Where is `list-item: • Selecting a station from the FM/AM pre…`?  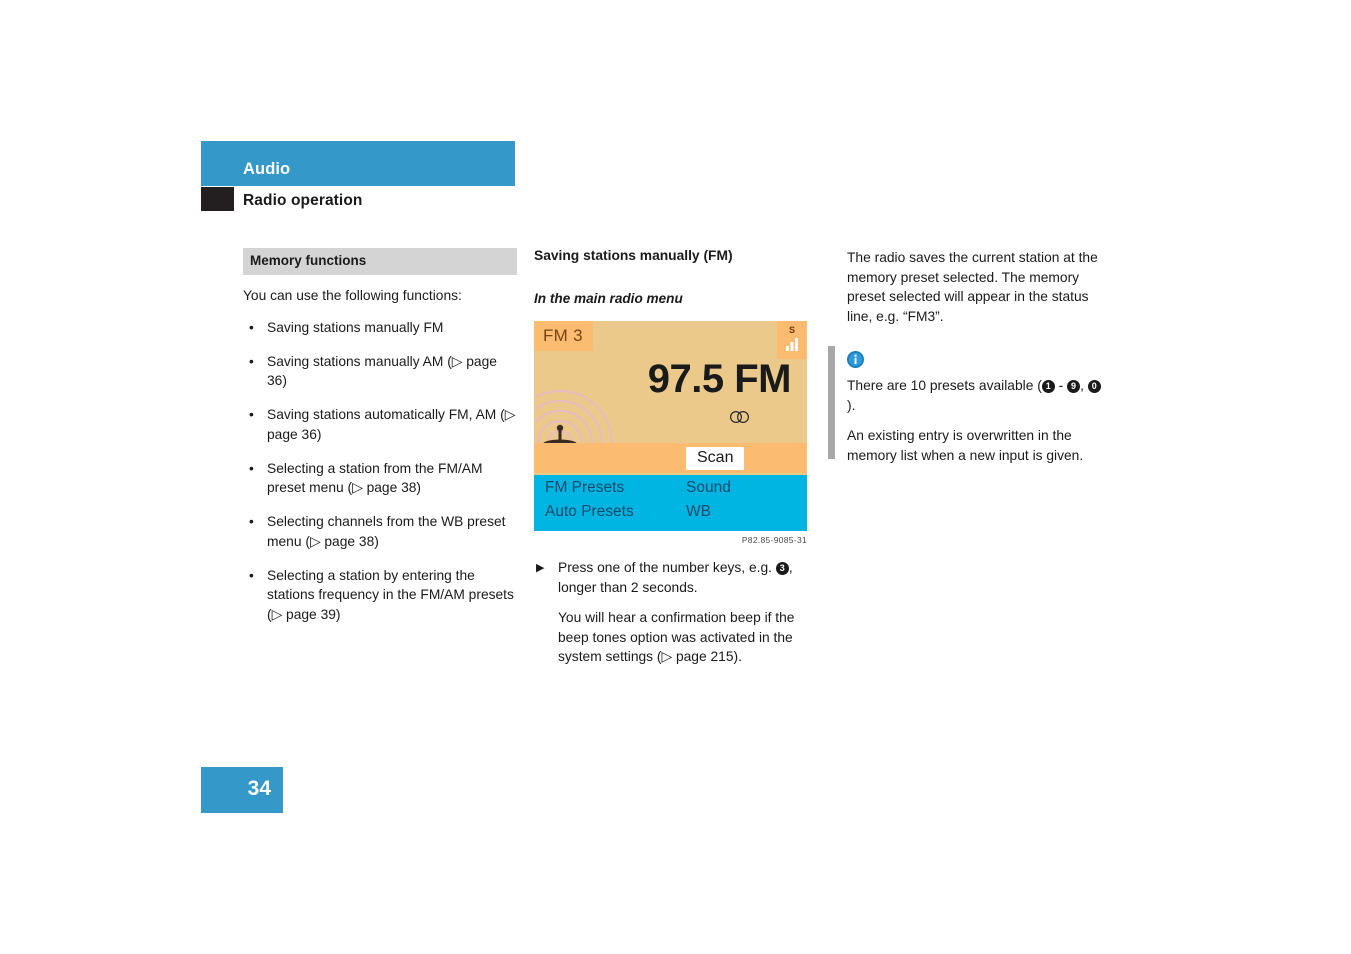 list-item: • Selecting a station from the FM/AM pre… is located at coordinates (380, 478).